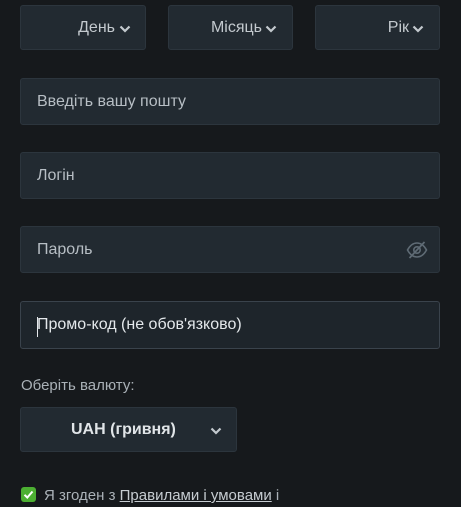  Describe the element at coordinates (236, 27) in the screenshot. I see `month-select-label: Місяць` at that location.